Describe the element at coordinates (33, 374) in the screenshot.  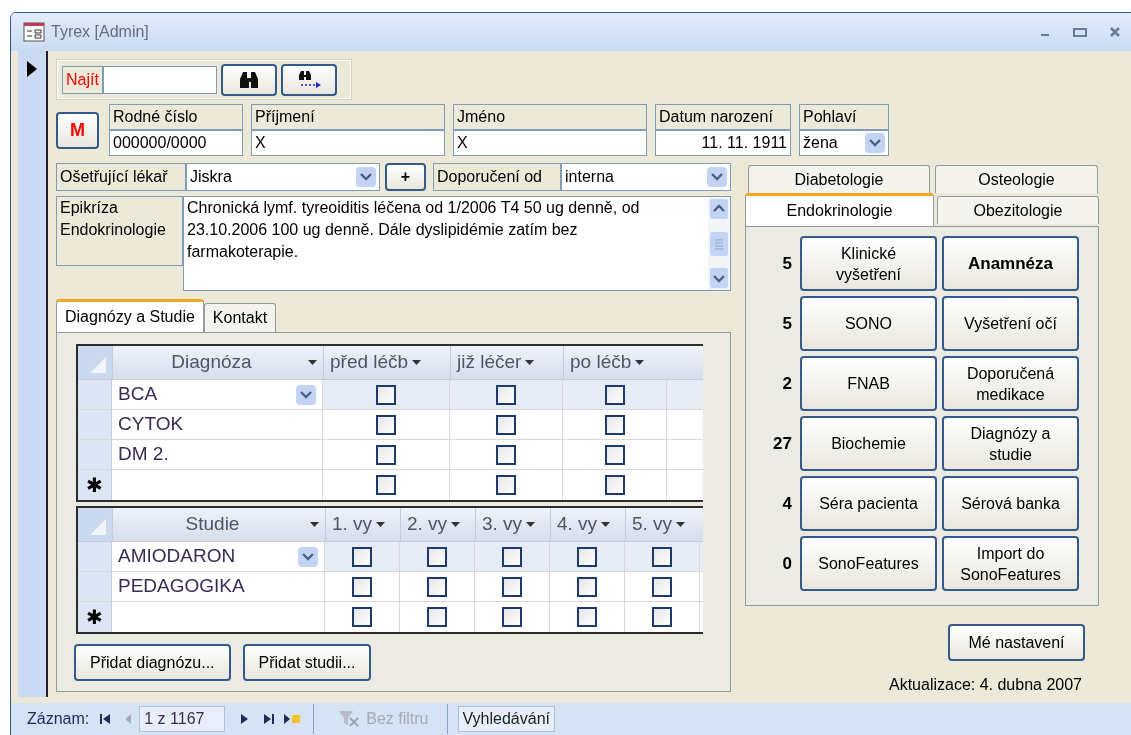
I see `record-selector` at that location.